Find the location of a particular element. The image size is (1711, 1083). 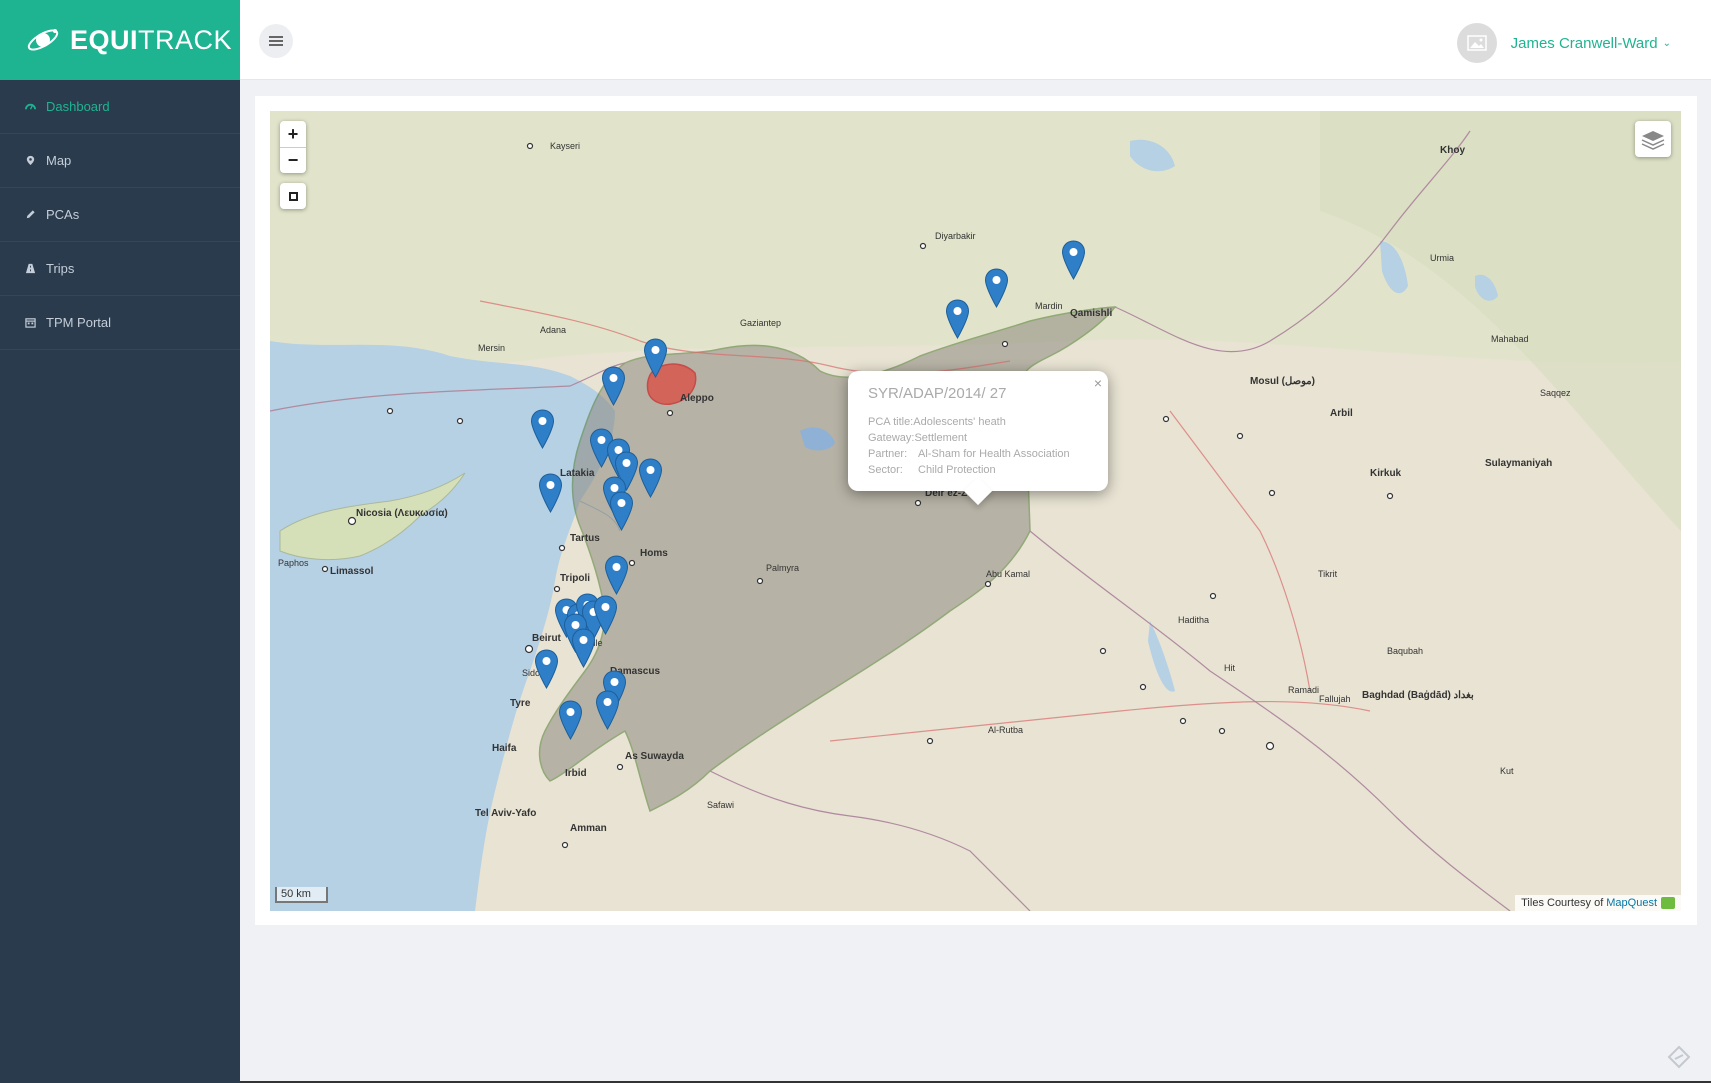

sidebar-item-label: Dashboard is located at coordinates (78, 106).